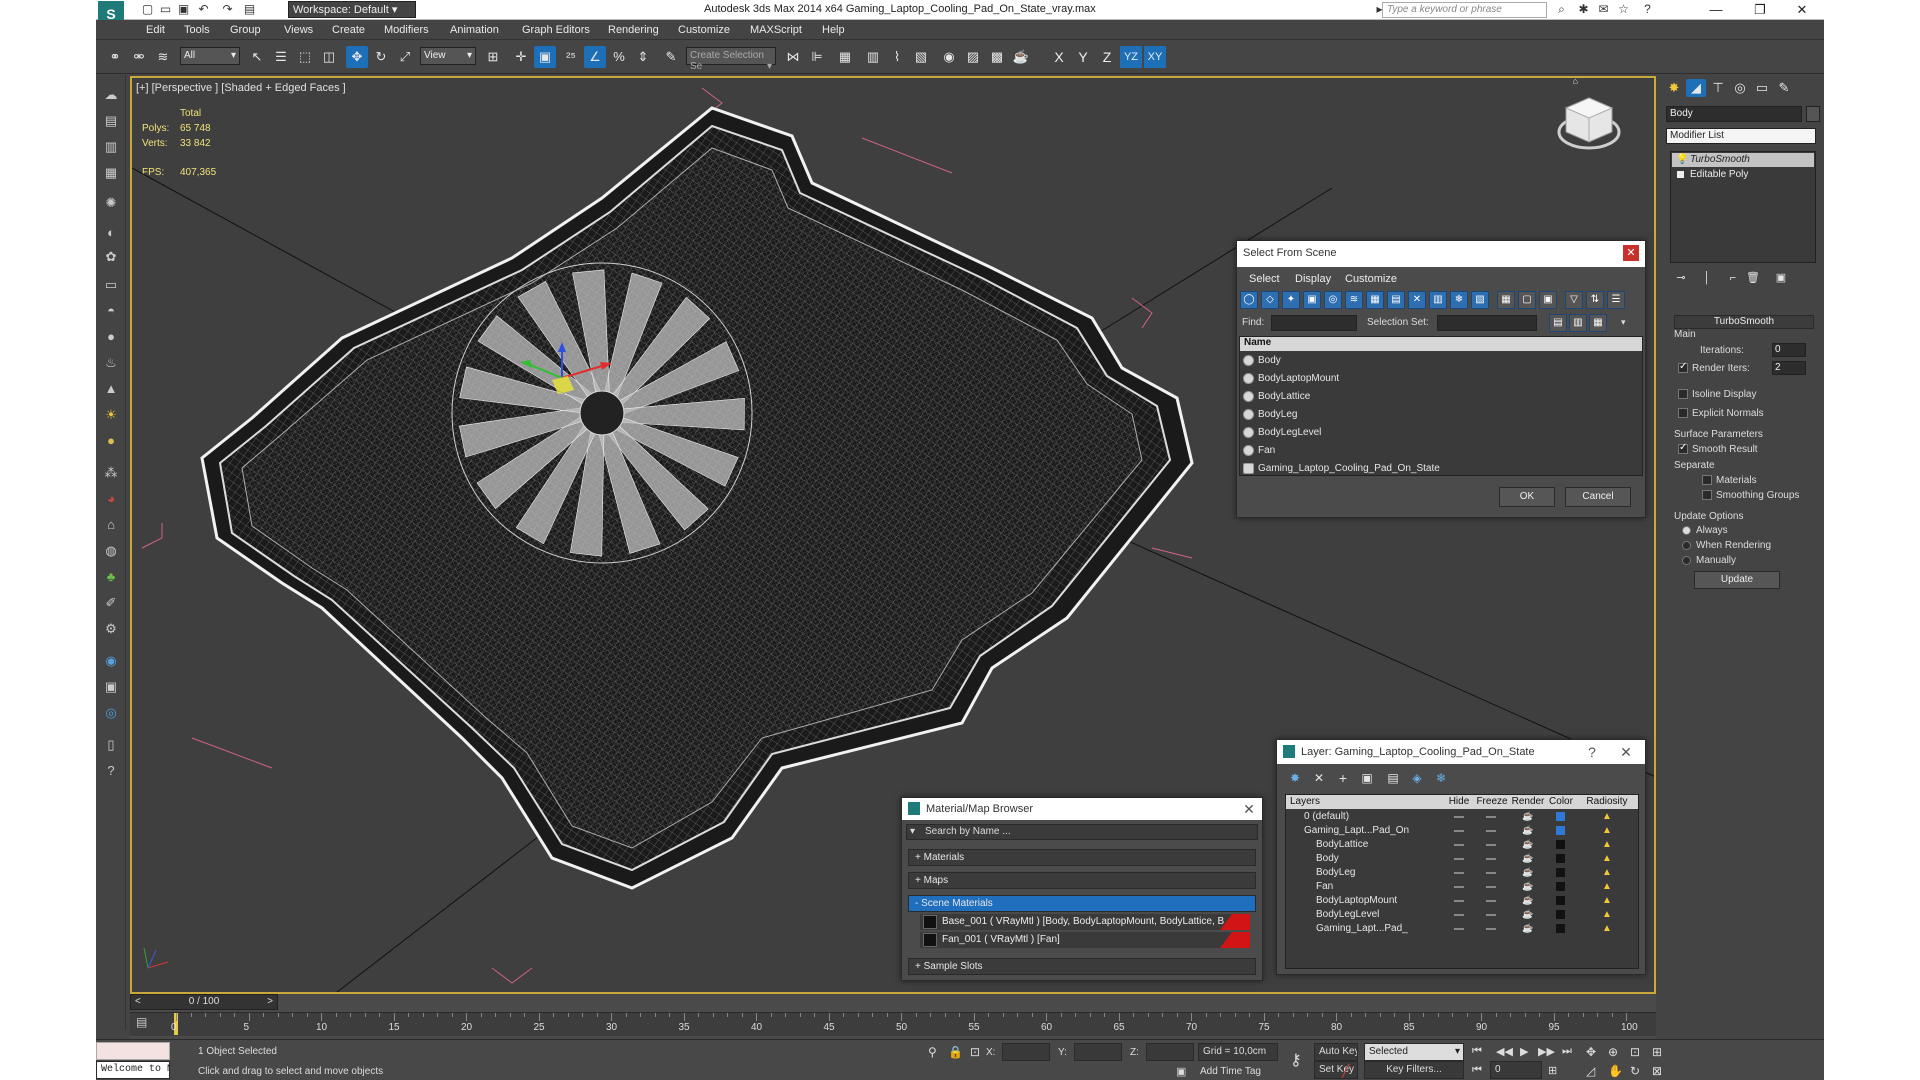 The width and height of the screenshot is (1920, 1080). What do you see at coordinates (1345, 1071) in the screenshot?
I see `key-brush-icon: ╱` at bounding box center [1345, 1071].